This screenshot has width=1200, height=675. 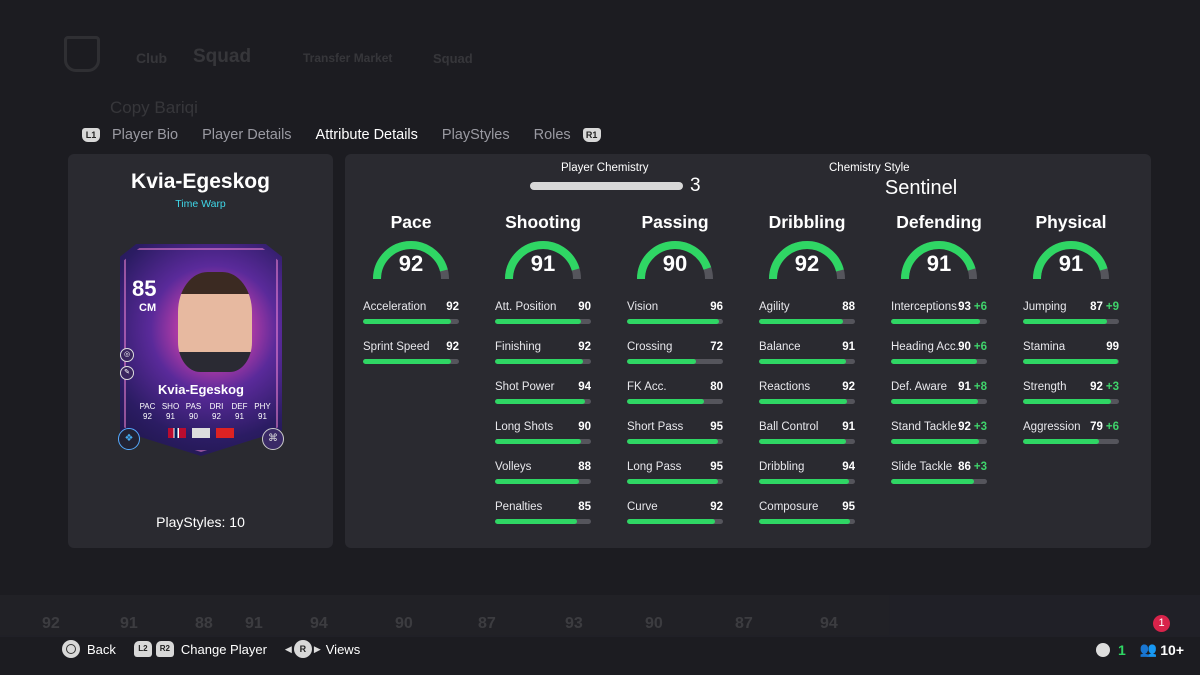 What do you see at coordinates (922, 467) in the screenshot?
I see `attribute-name: Slide Tackle` at bounding box center [922, 467].